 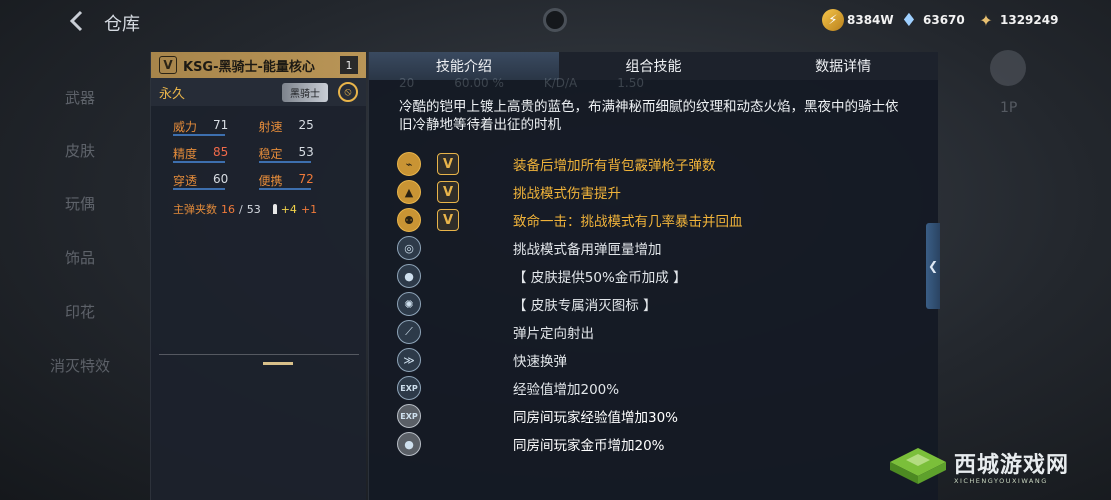 I want to click on watermark-text: 西城游戏网 XICHENGYOUXIWANG, so click(x=1011, y=466).